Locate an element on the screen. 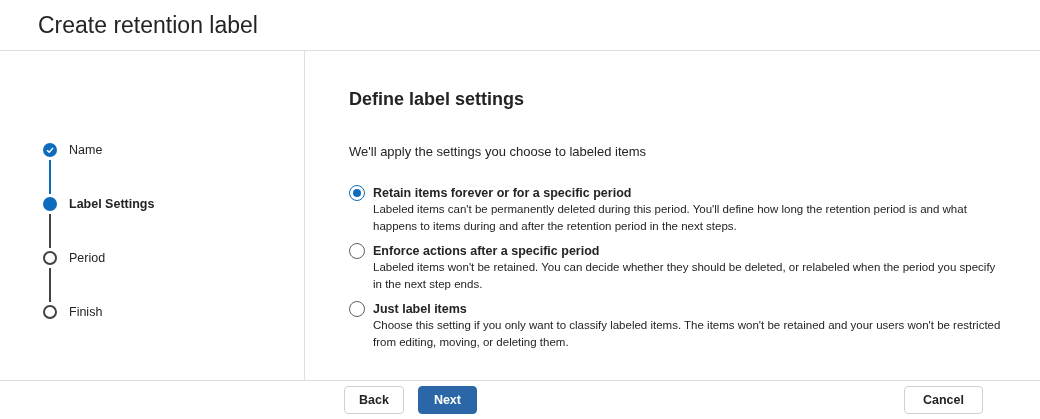 Image resolution: width=1040 pixels, height=419 pixels. option-description: Labeled items won't be retained. You can decide whether they should be deleted, or relabeled when the period you specify in the next step ends. is located at coordinates (685, 276).